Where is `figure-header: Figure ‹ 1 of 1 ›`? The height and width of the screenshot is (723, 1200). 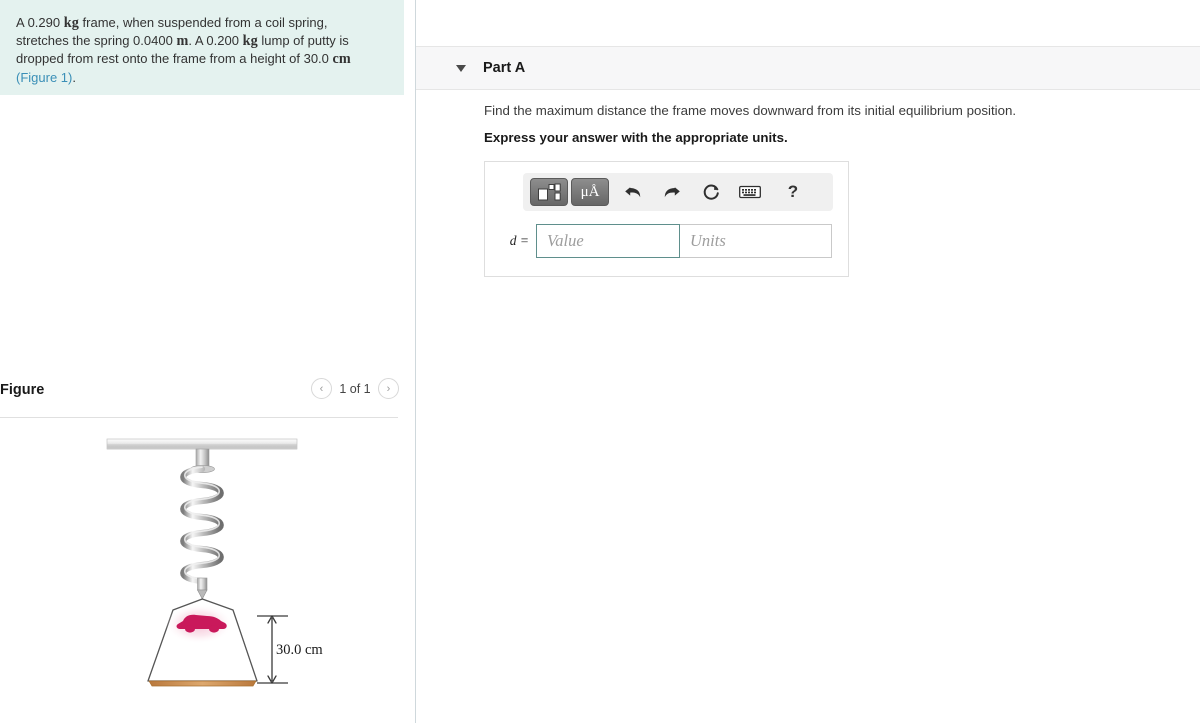
figure-header: Figure ‹ 1 of 1 › is located at coordinates (202, 398).